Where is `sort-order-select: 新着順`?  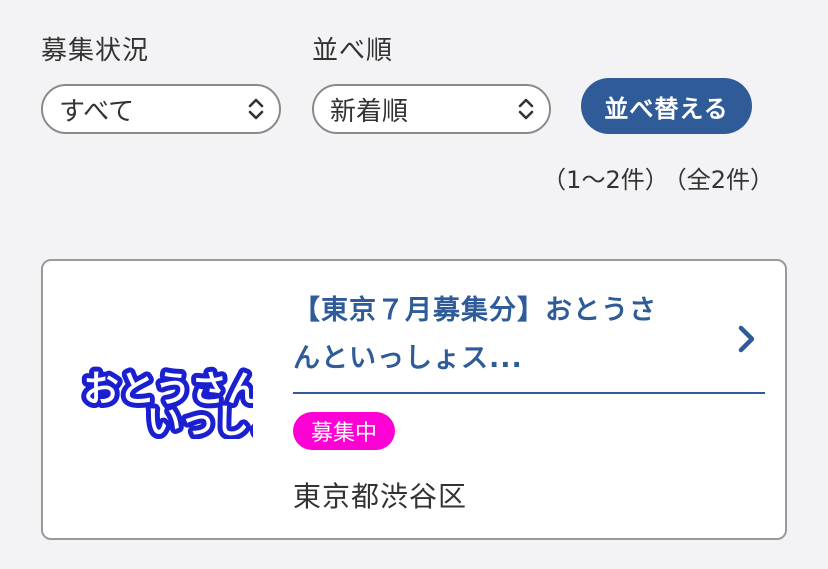
sort-order-select: 新着順 is located at coordinates (431, 109).